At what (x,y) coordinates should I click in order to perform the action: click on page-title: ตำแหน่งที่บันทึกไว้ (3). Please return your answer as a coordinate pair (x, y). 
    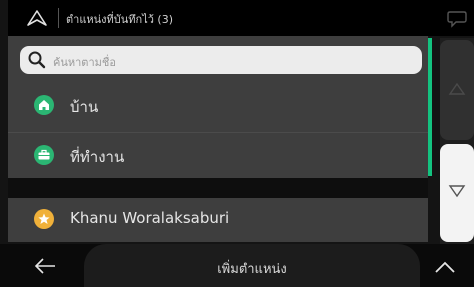
    Looking at the image, I should click on (120, 19).